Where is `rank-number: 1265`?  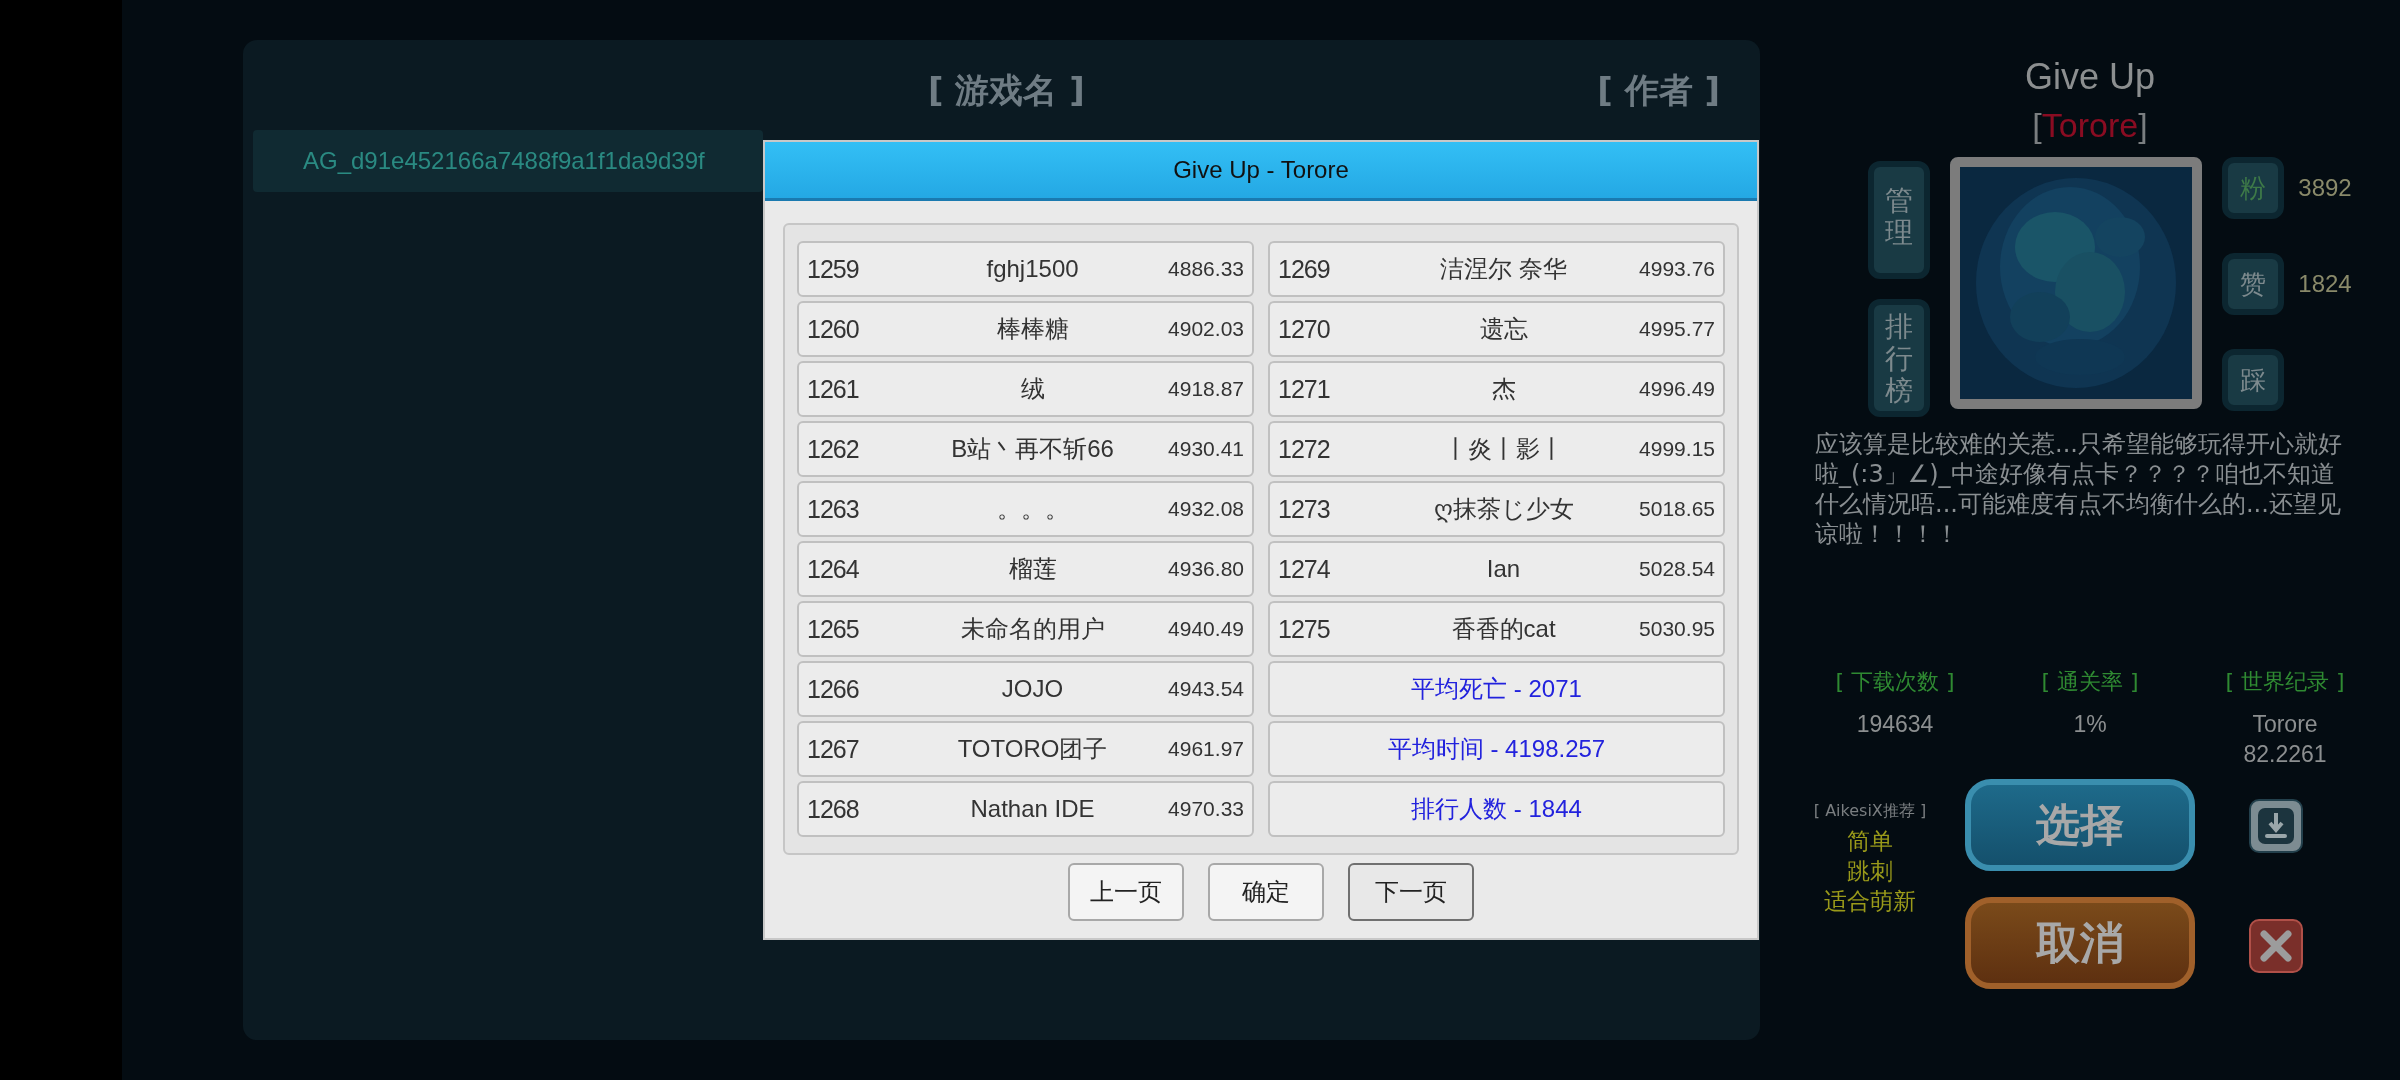 rank-number: 1265 is located at coordinates (833, 629).